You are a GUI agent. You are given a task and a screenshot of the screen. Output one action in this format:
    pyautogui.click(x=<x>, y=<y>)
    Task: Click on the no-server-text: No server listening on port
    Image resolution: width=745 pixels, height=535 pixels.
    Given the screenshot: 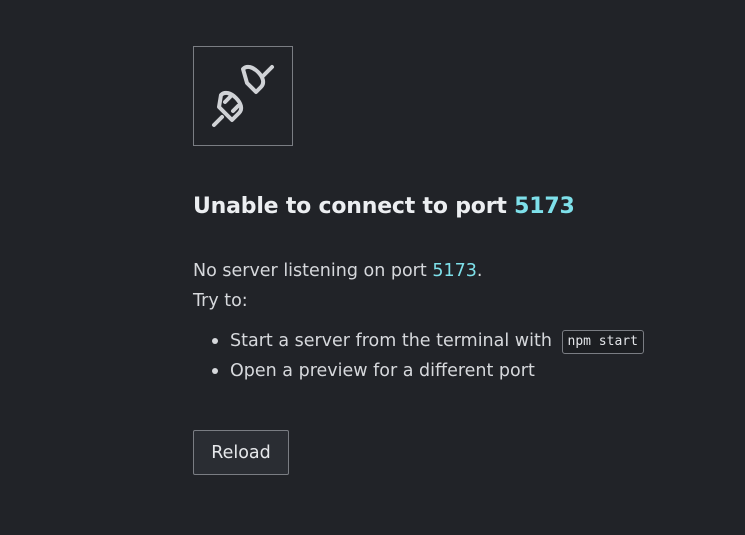 What is the action you would take?
    pyautogui.click(x=313, y=271)
    